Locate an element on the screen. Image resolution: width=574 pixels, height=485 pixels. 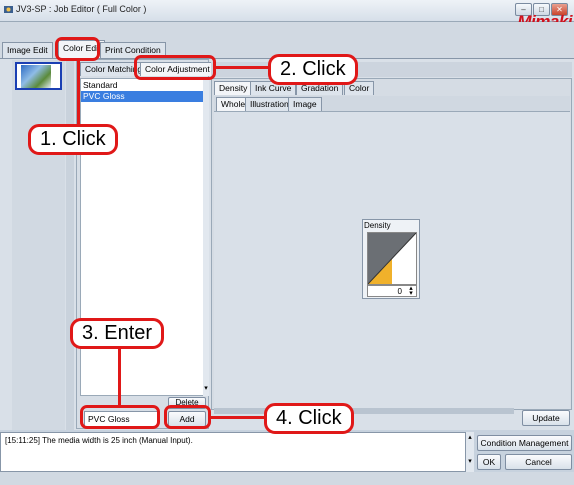
divider is located at coordinates (70, 245).